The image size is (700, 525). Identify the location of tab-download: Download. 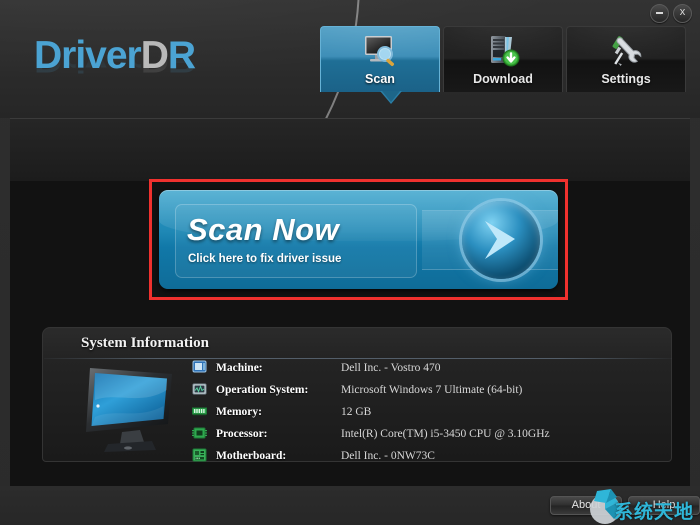
(503, 59).